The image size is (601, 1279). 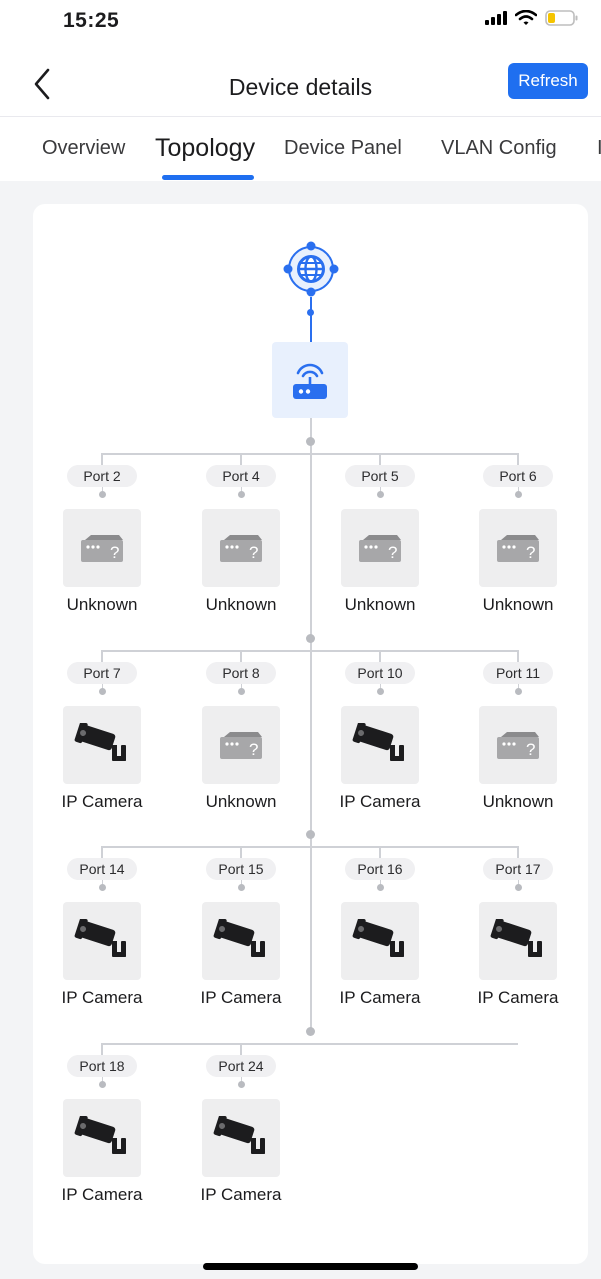 What do you see at coordinates (518, 476) in the screenshot?
I see `port-label: Port 6` at bounding box center [518, 476].